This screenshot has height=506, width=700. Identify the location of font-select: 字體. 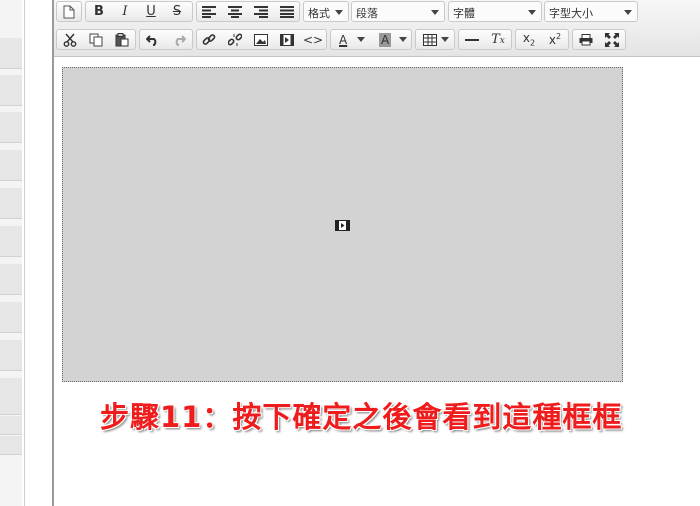
(495, 11).